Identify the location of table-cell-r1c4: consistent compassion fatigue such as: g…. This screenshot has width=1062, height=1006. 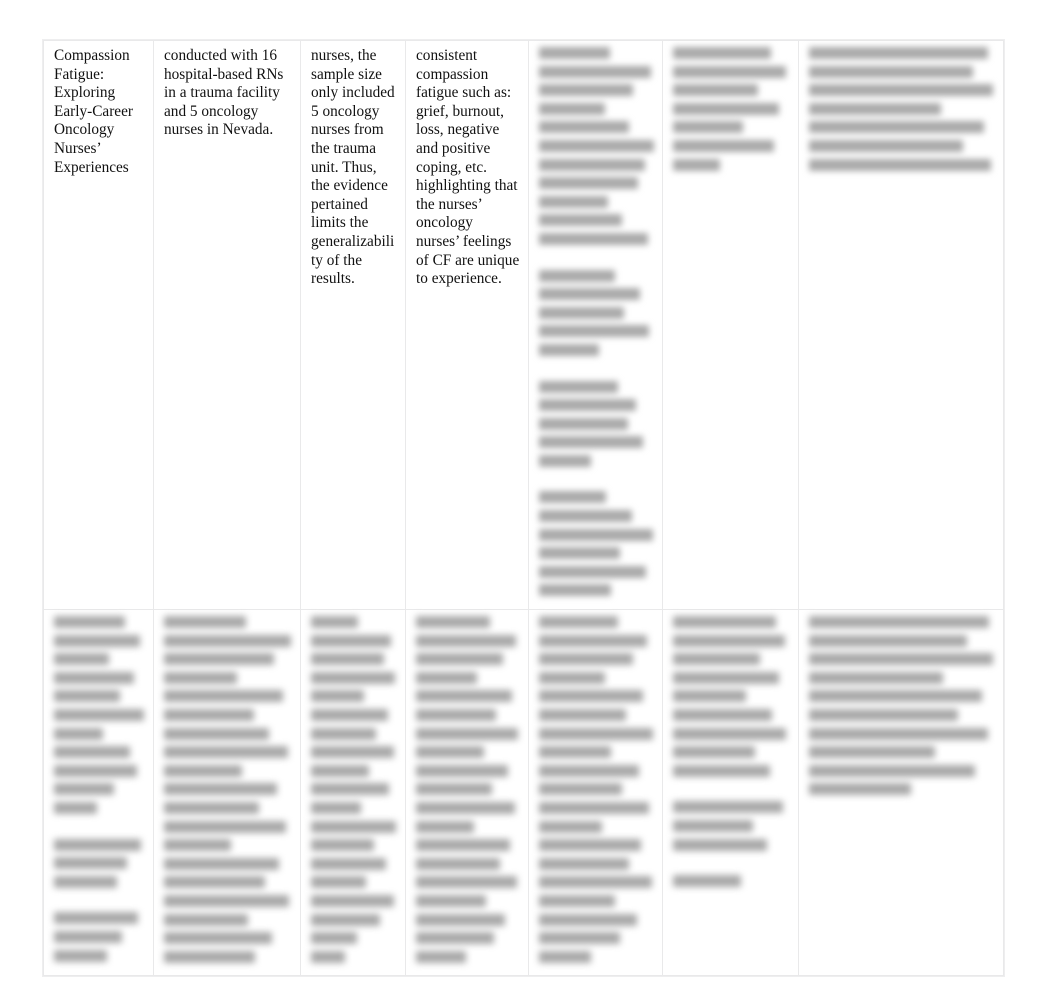
(467, 325).